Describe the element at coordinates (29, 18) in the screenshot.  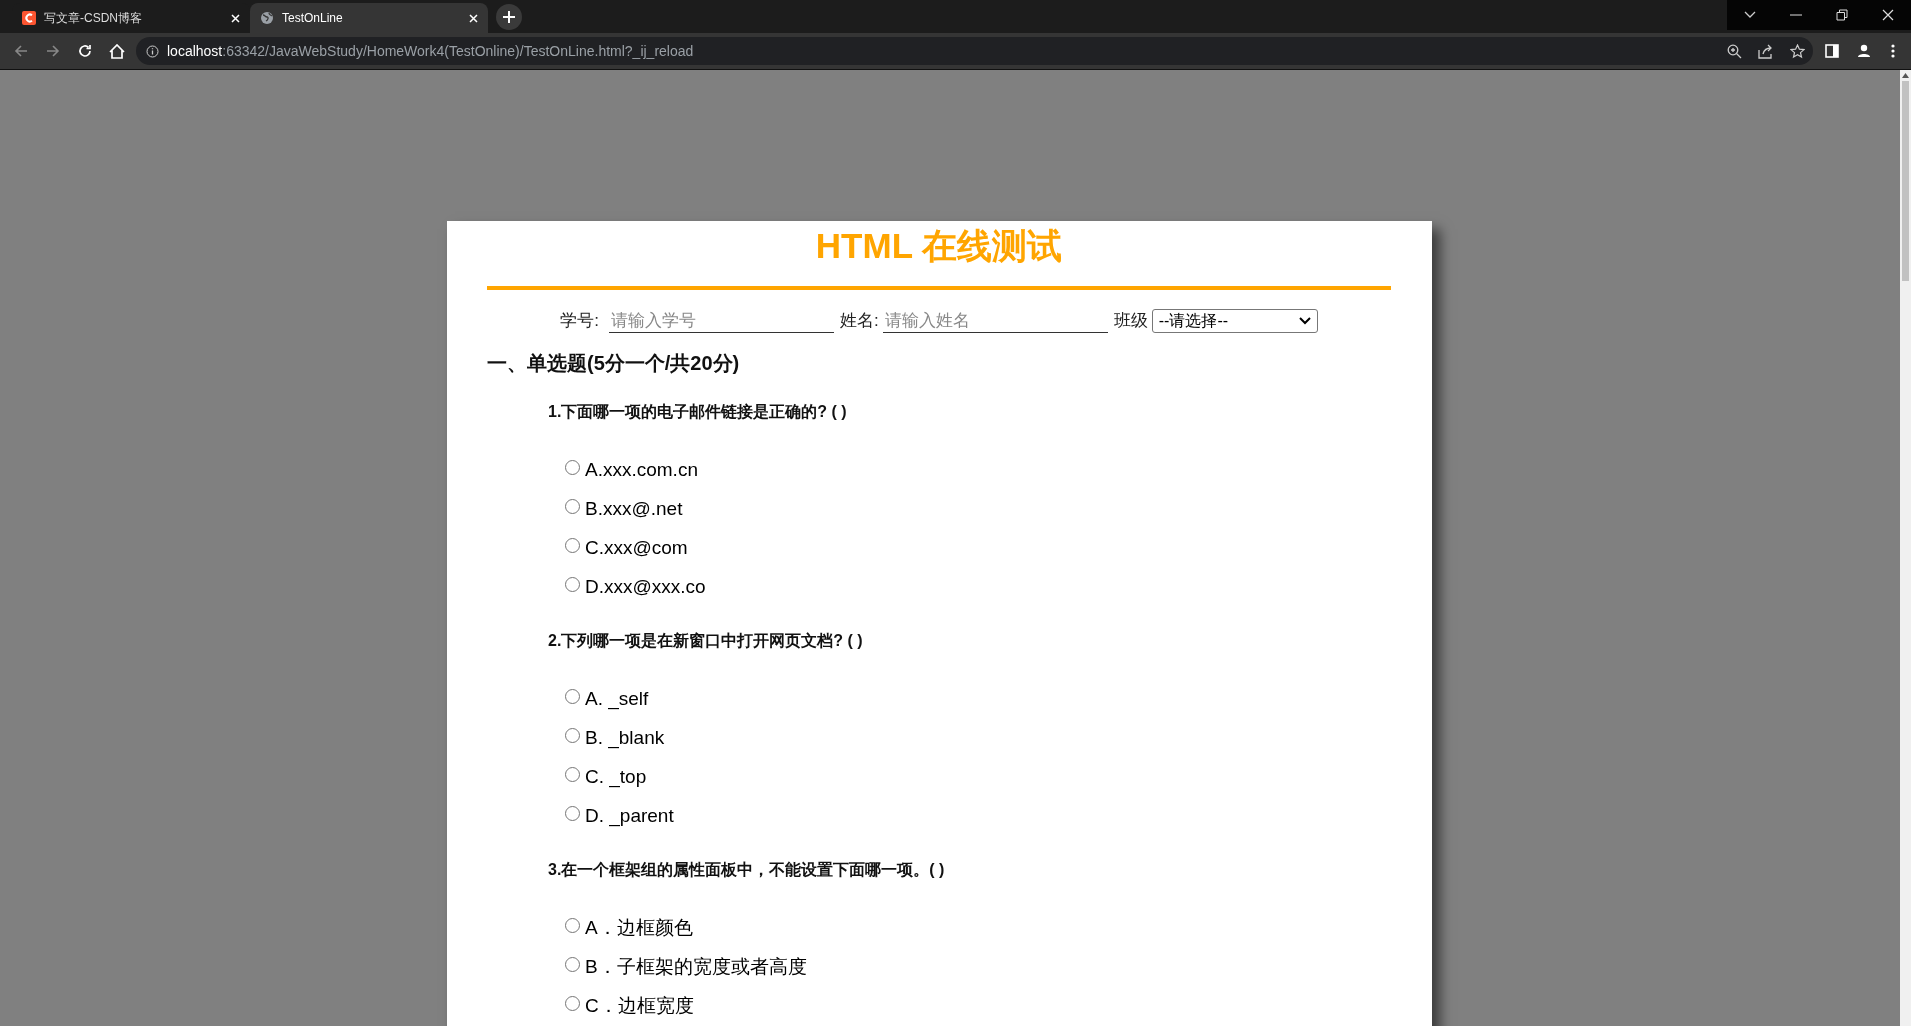
I see `csdn-logo-icon` at that location.